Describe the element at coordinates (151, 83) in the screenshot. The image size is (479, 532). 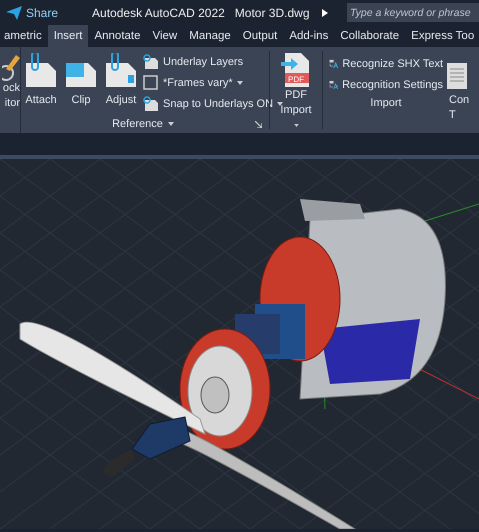
I see `frame-icon` at that location.